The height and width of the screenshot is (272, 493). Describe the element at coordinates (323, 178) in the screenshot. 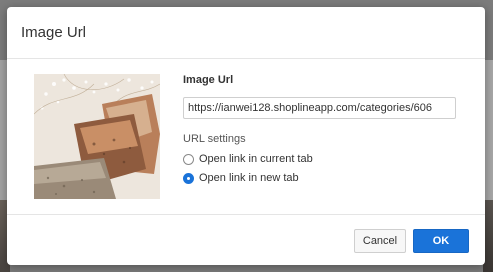

I see `radio-option-new-tab: Open link in new tab` at that location.